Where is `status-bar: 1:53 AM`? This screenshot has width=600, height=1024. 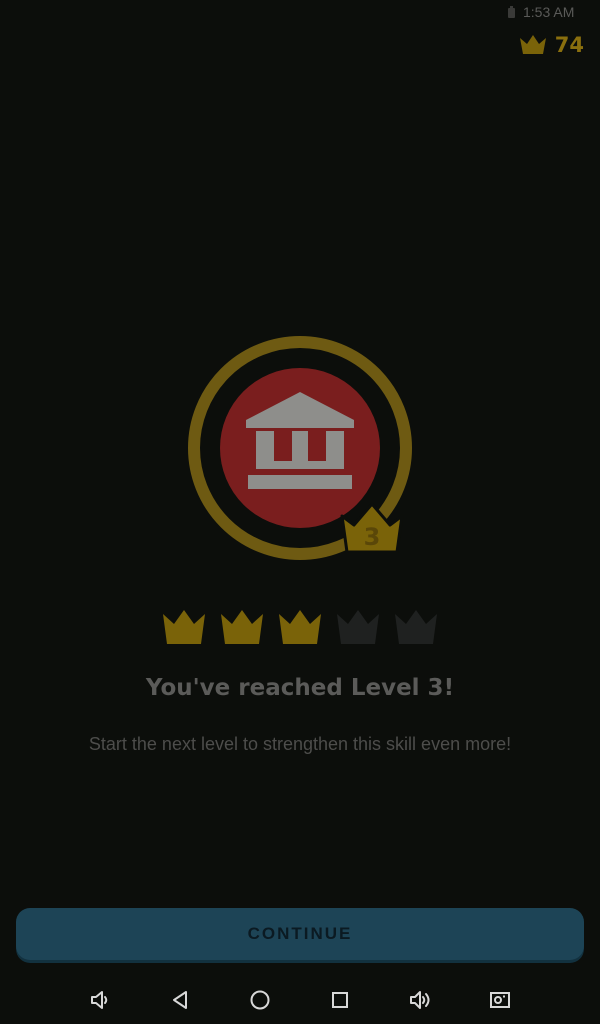 status-bar: 1:53 AM is located at coordinates (300, 13).